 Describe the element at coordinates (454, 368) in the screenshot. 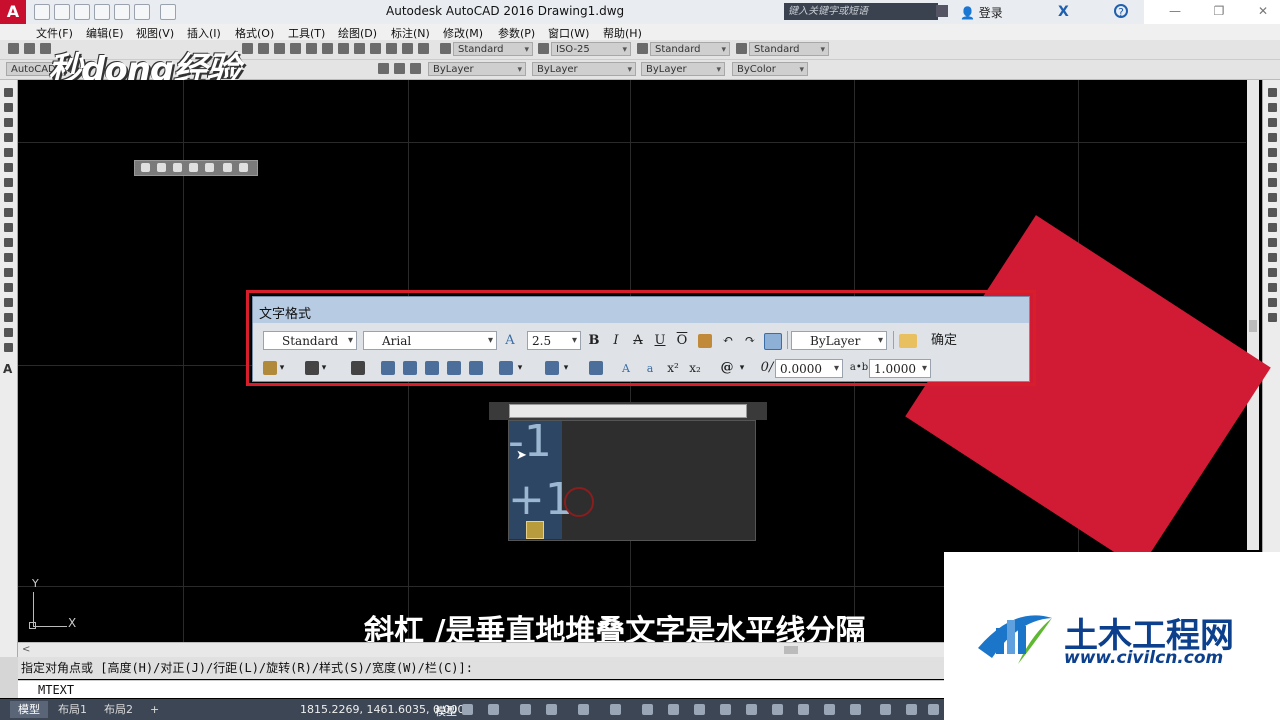

I see `justify-icon` at that location.